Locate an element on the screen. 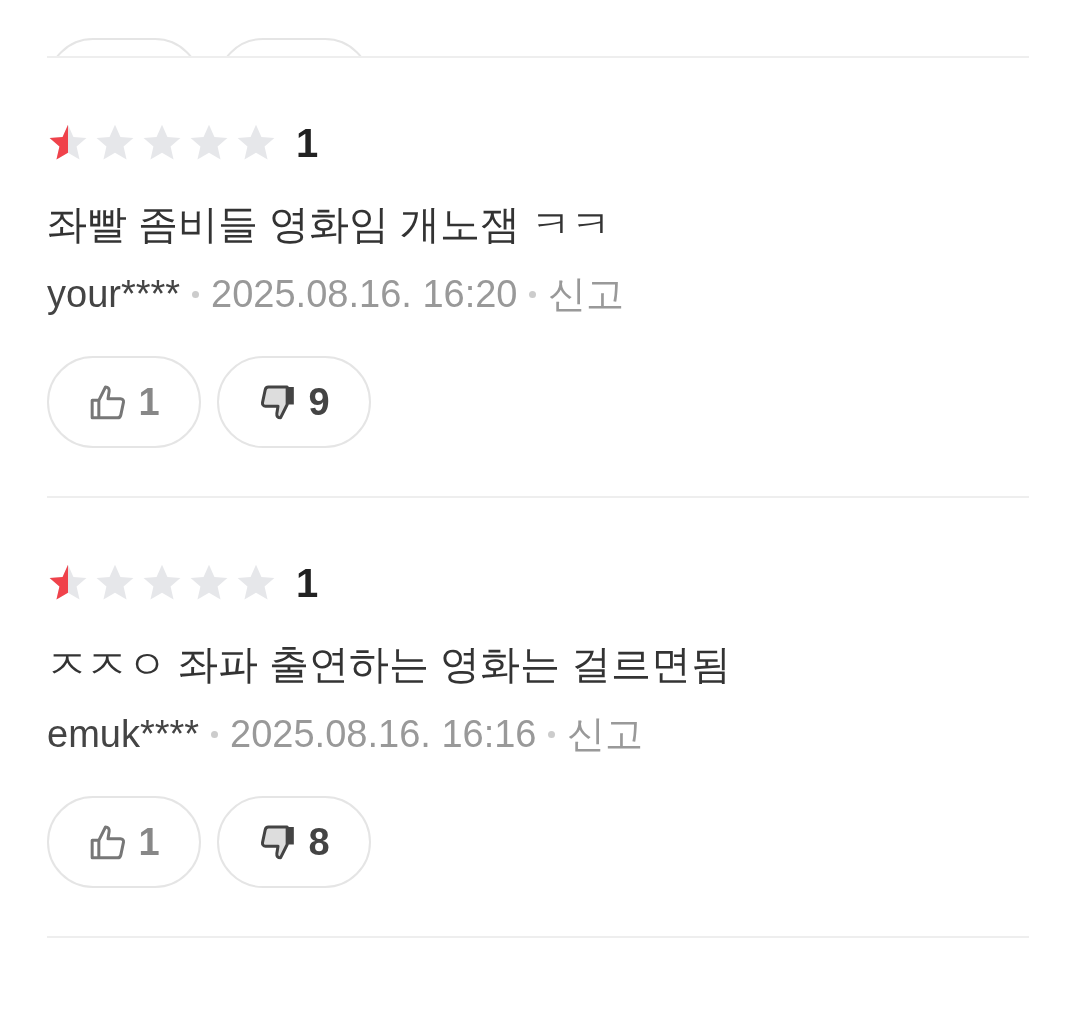 Image resolution: width=1078 pixels, height=1027 pixels. review-text: 좌빨 좀비들 영화임 개노잼 ㅋㅋ is located at coordinates (330, 224).